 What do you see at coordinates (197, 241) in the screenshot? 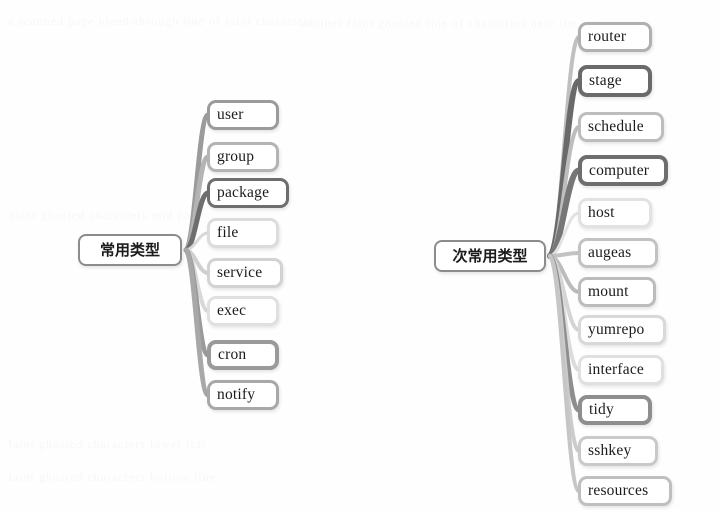
I see `edge-common-types-file` at bounding box center [197, 241].